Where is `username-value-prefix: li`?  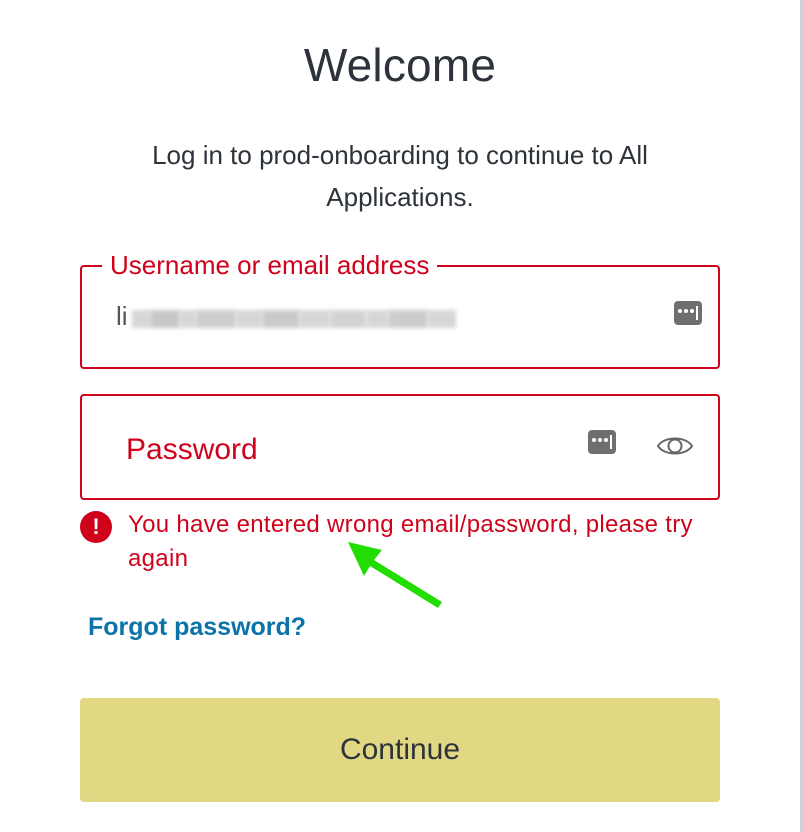 username-value-prefix: li is located at coordinates (122, 316).